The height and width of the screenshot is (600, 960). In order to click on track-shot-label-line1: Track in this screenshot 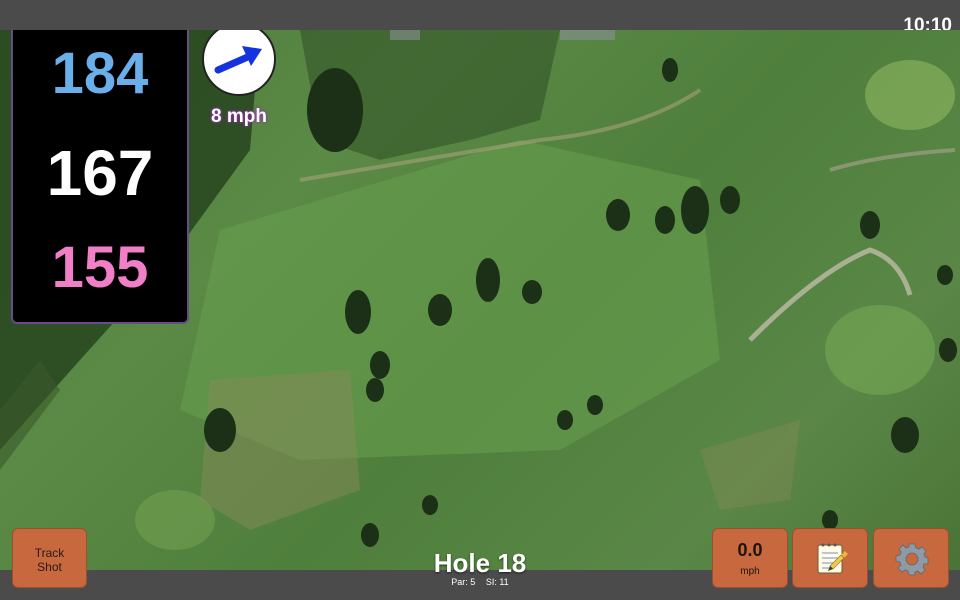, I will do `click(49, 553)`.